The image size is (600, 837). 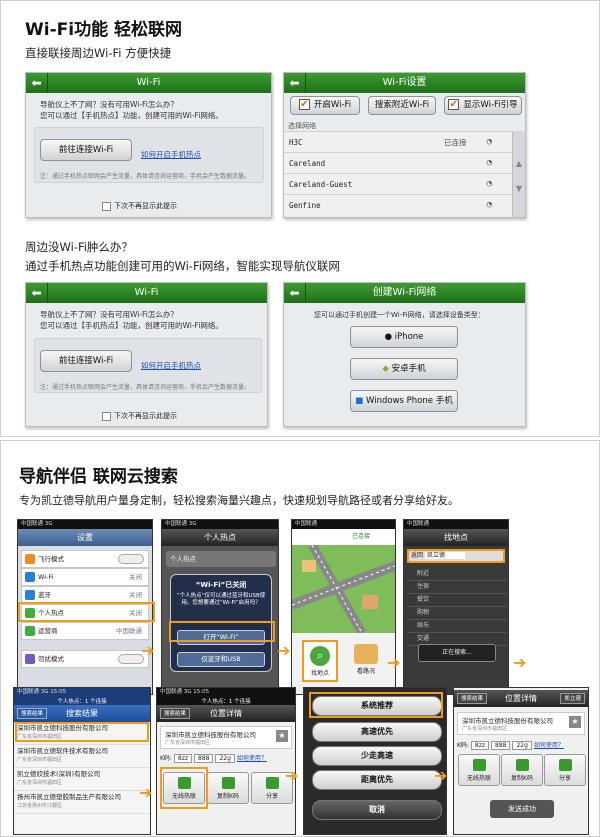 What do you see at coordinates (85, 559) in the screenshot?
I see `settings-airplane: 飞行模式` at bounding box center [85, 559].